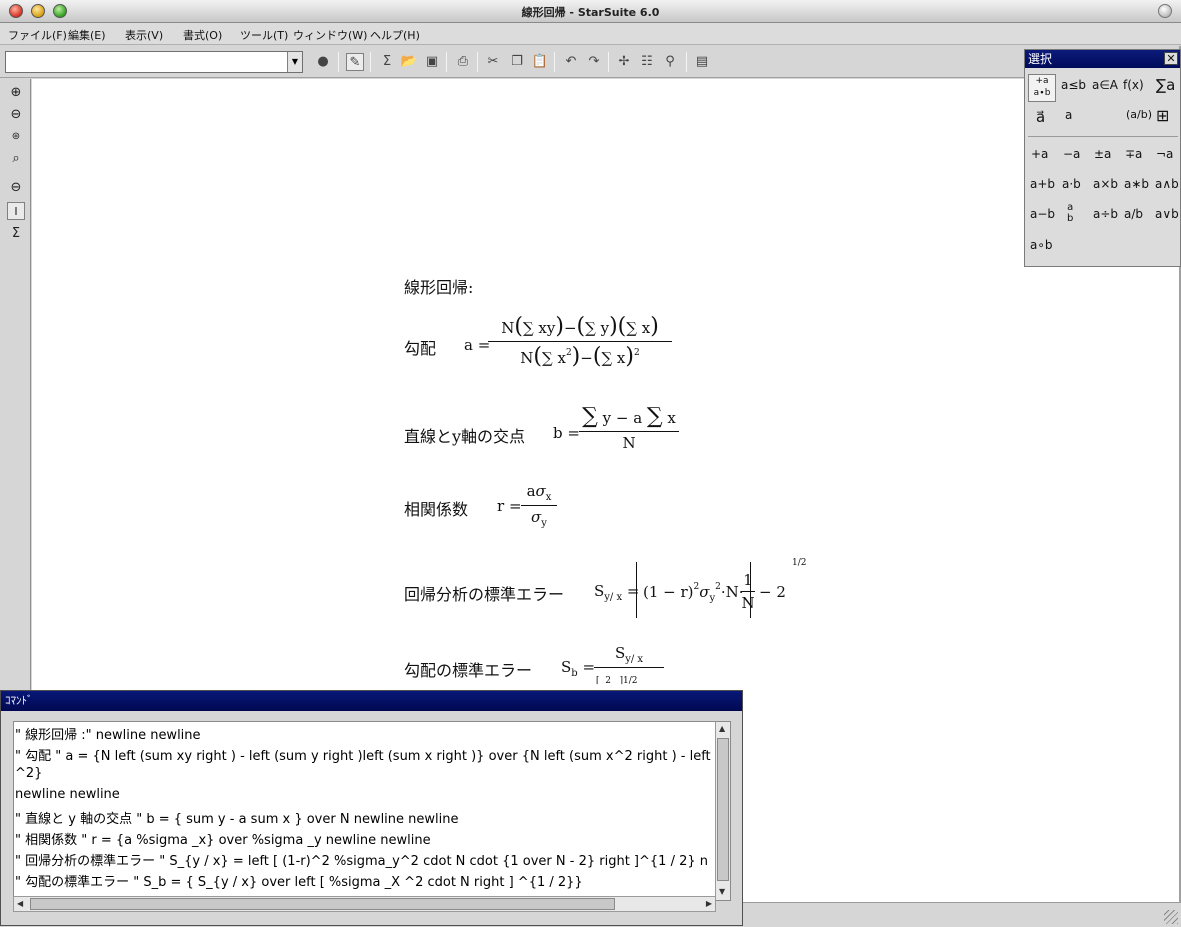  I want to click on catalog-icon: ☷, so click(647, 62).